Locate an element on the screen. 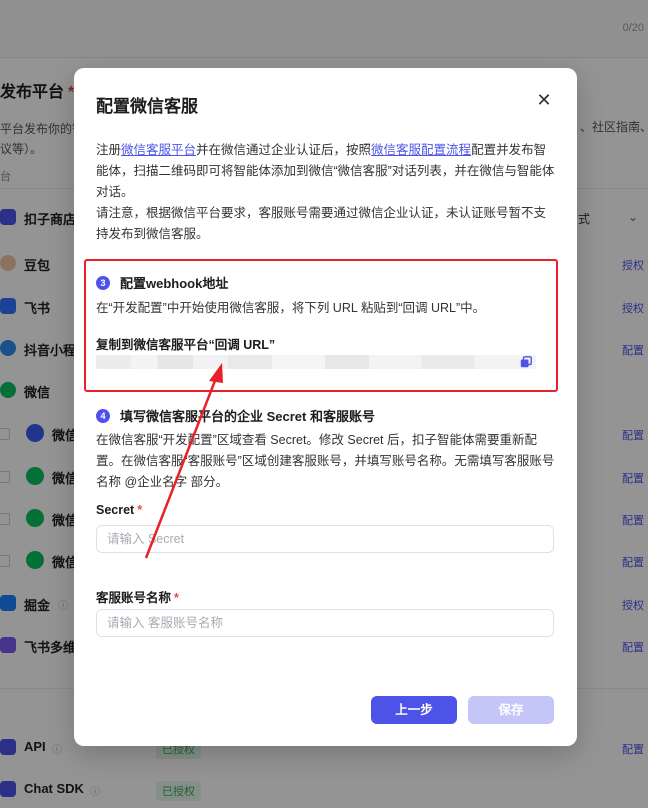  copy-icon is located at coordinates (526, 362).